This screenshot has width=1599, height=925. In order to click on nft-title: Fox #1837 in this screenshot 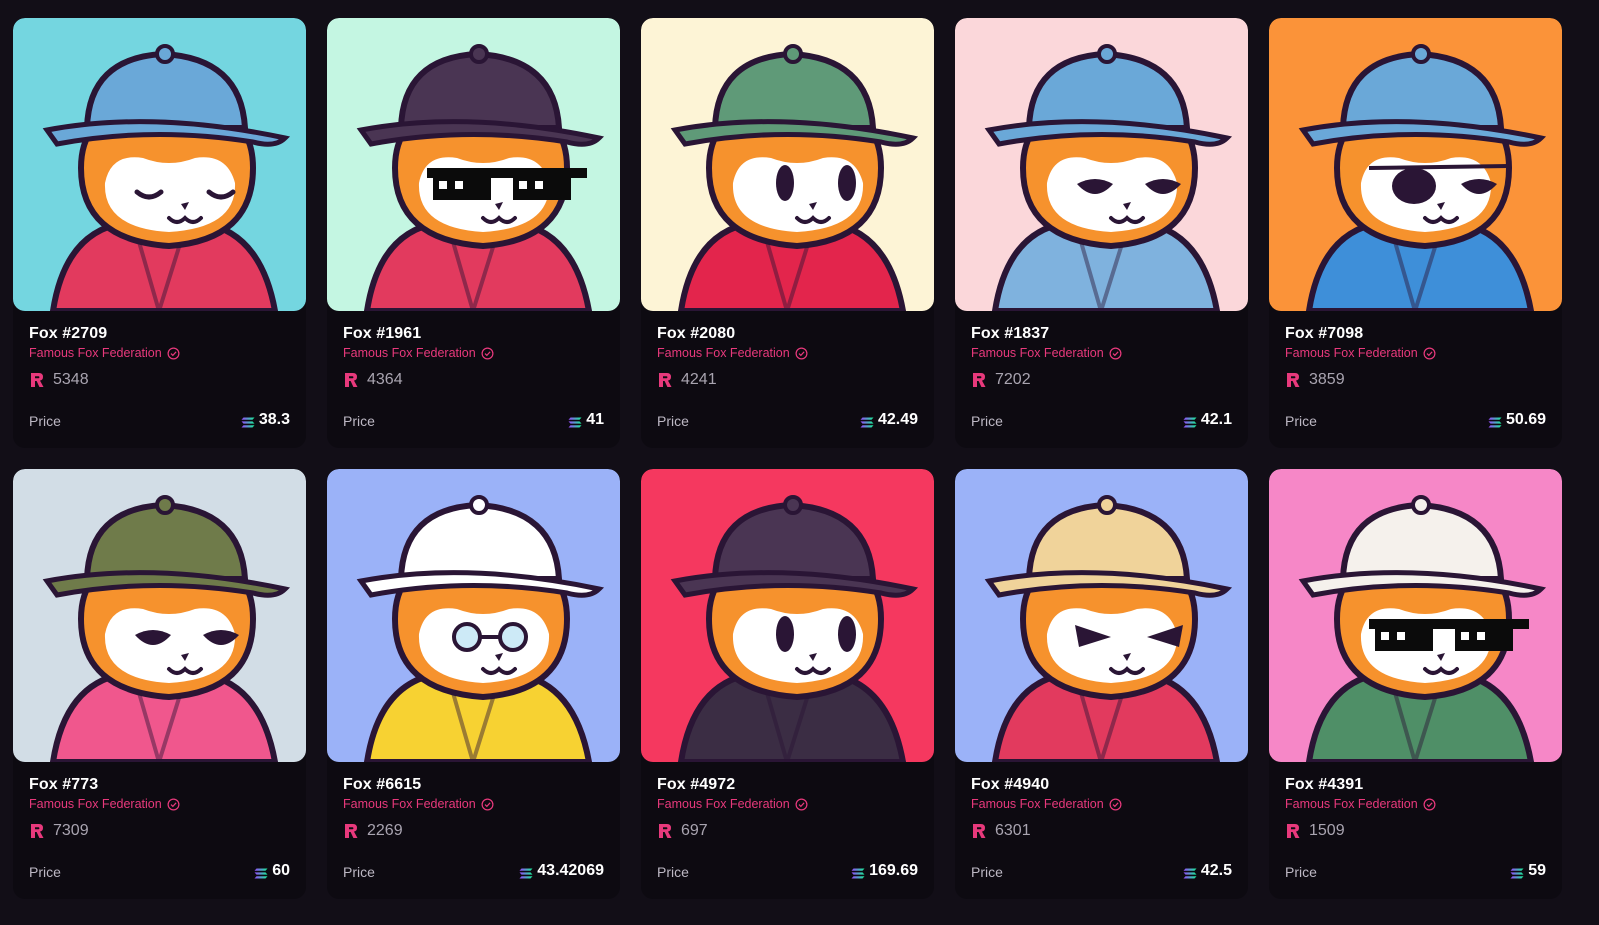, I will do `click(1010, 334)`.